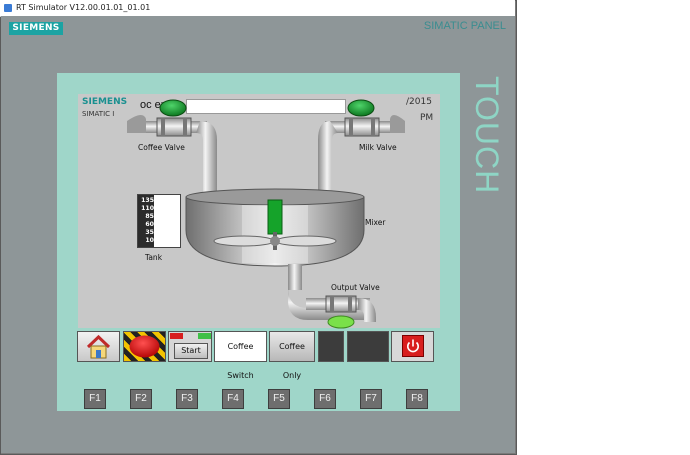  Describe the element at coordinates (149, 232) in the screenshot. I see `scale-tick: 35` at that location.